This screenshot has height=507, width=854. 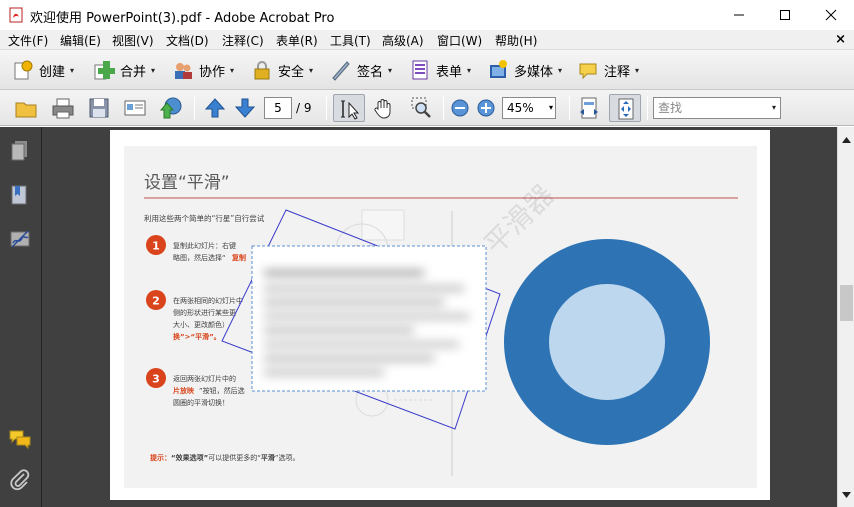 What do you see at coordinates (189, 457) in the screenshot?
I see `tip-effect-options: “效果选项”` at bounding box center [189, 457].